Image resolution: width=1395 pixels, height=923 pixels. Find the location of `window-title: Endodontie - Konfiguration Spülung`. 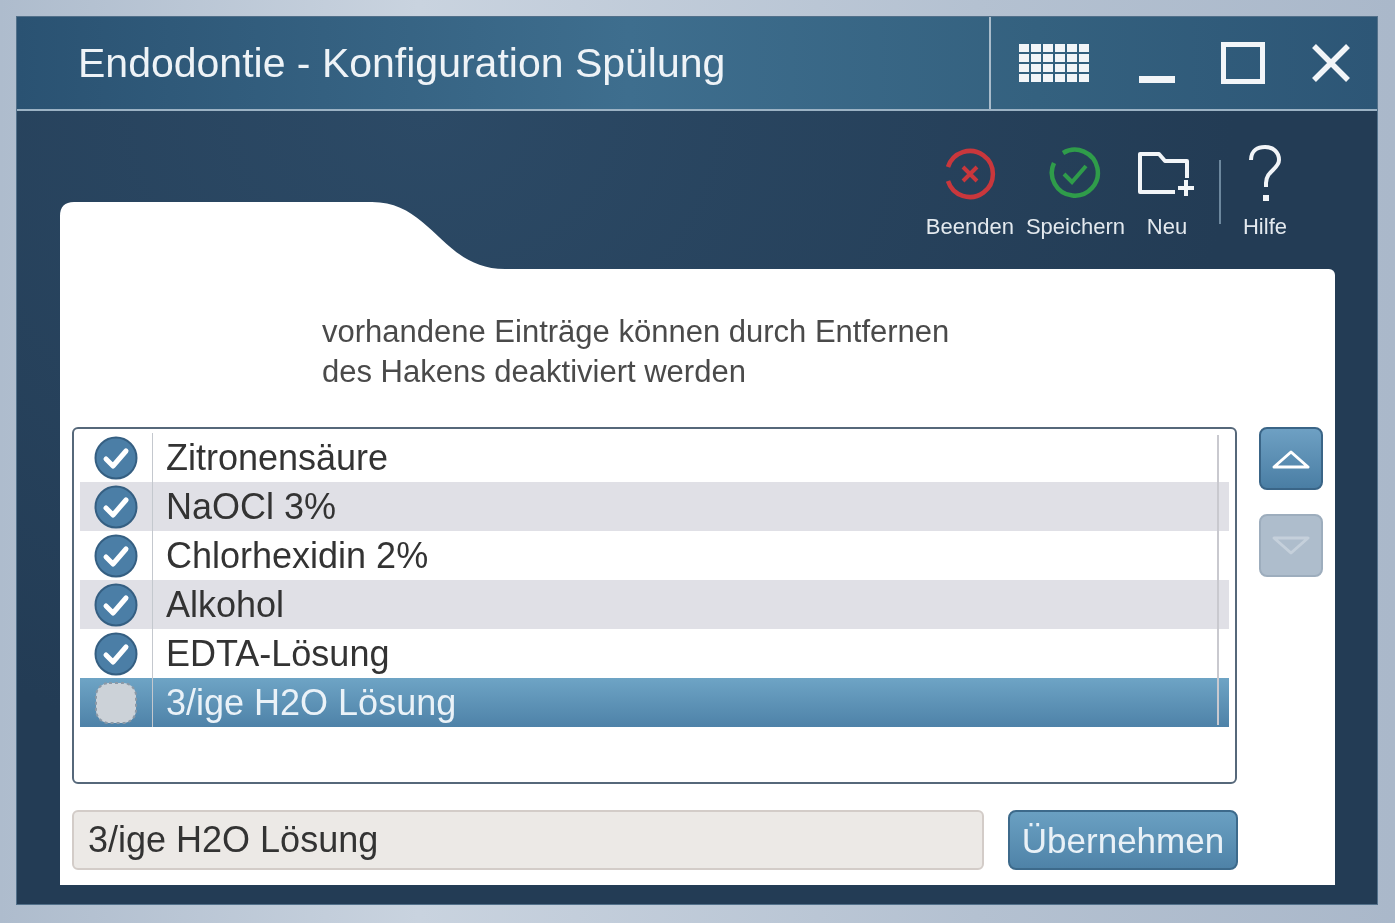

window-title: Endodontie - Konfiguration Spülung is located at coordinates (402, 63).